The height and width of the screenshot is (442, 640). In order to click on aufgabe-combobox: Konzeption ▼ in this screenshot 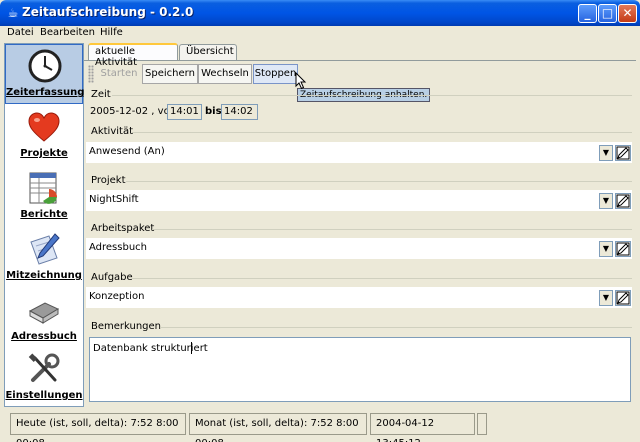, I will do `click(359, 297)`.